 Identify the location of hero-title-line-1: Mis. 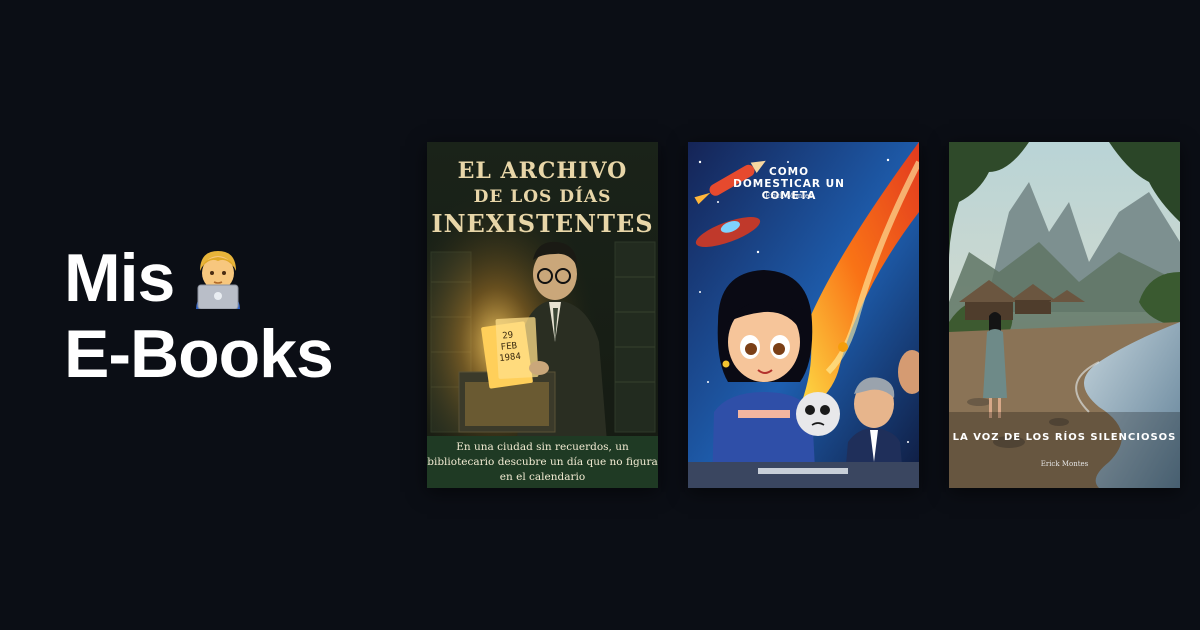
(198, 278).